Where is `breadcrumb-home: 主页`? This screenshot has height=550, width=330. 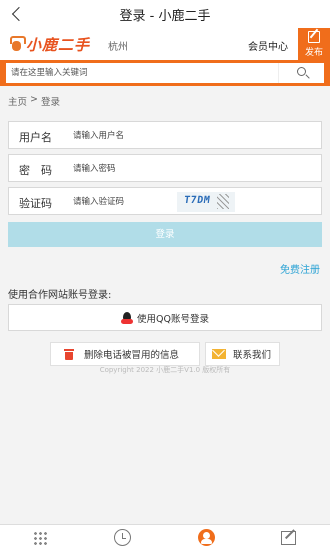 breadcrumb-home: 主页 is located at coordinates (17, 101).